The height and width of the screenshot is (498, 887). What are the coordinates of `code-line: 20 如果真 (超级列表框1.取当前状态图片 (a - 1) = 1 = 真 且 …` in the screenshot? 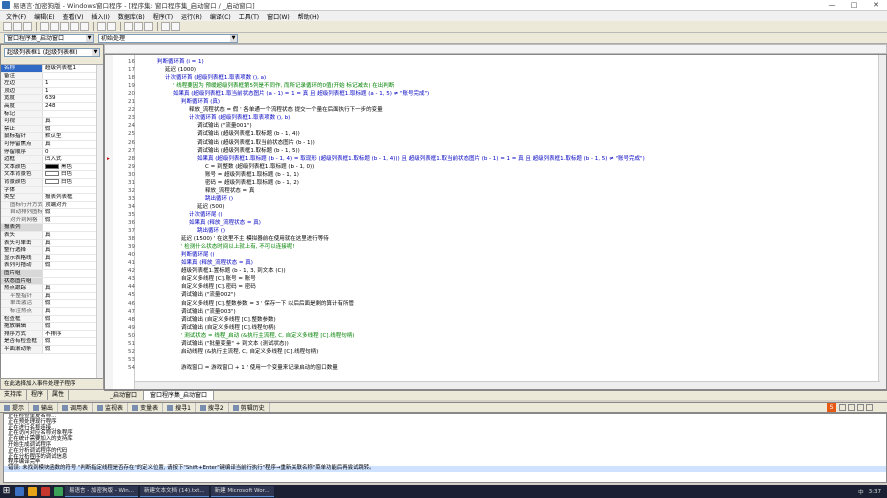 It's located at (475, 94).